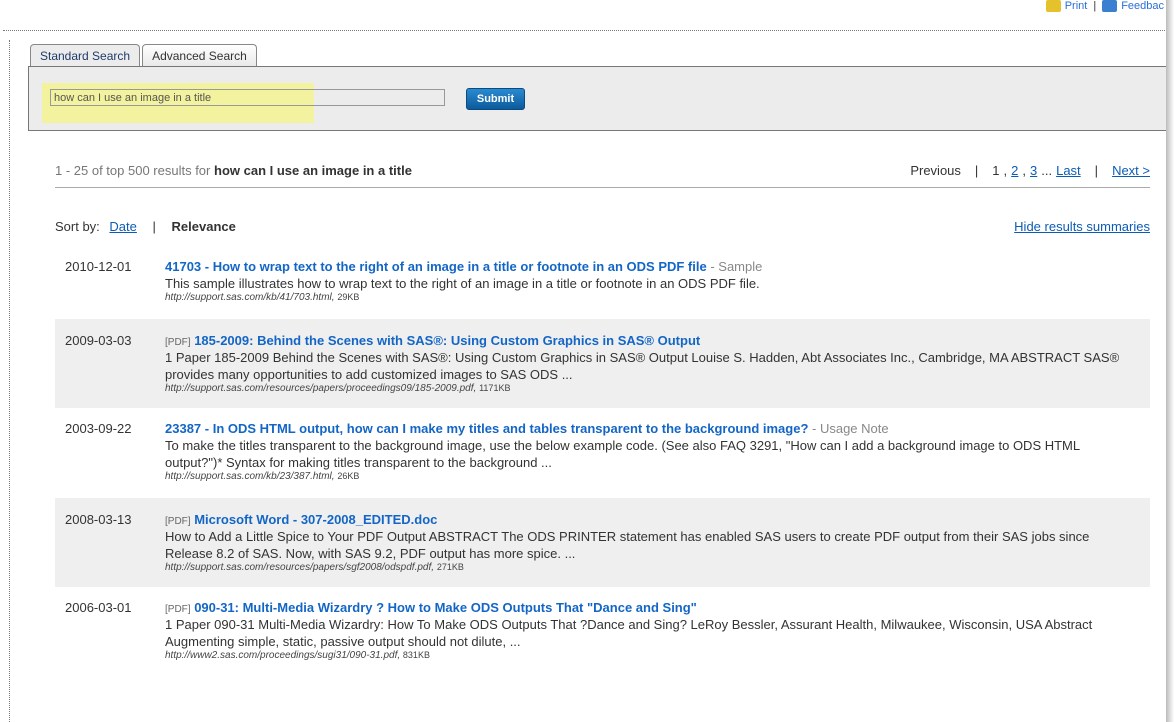  I want to click on sort-bar: Sort by: Date | Relevance, so click(145, 226).